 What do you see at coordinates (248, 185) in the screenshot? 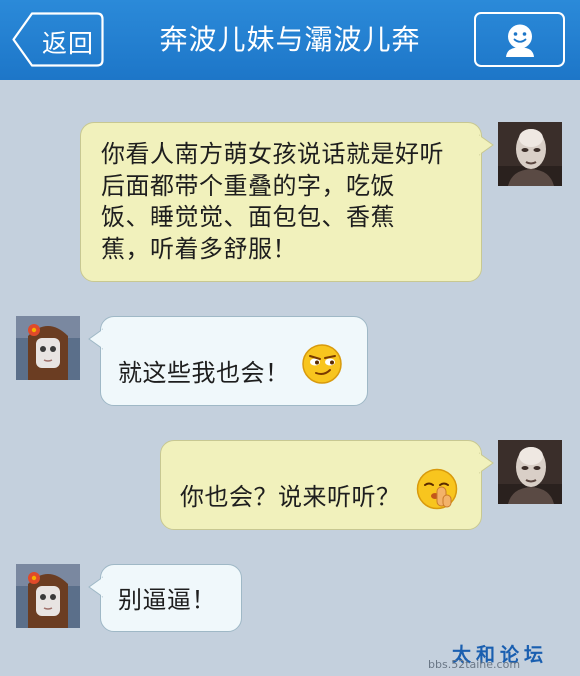
I see `message-line: 后面都带个重叠的字，吃饭` at bounding box center [248, 185].